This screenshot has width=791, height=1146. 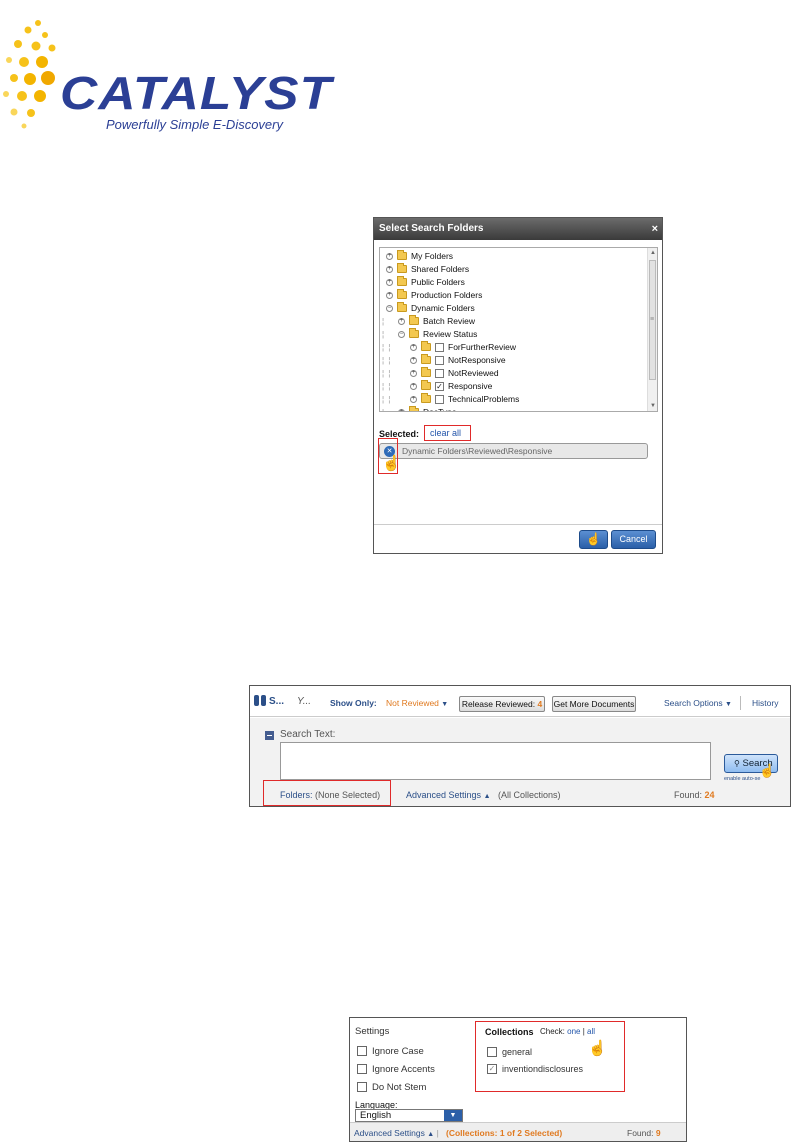 What do you see at coordinates (765, 703) in the screenshot?
I see `history-link: History` at bounding box center [765, 703].